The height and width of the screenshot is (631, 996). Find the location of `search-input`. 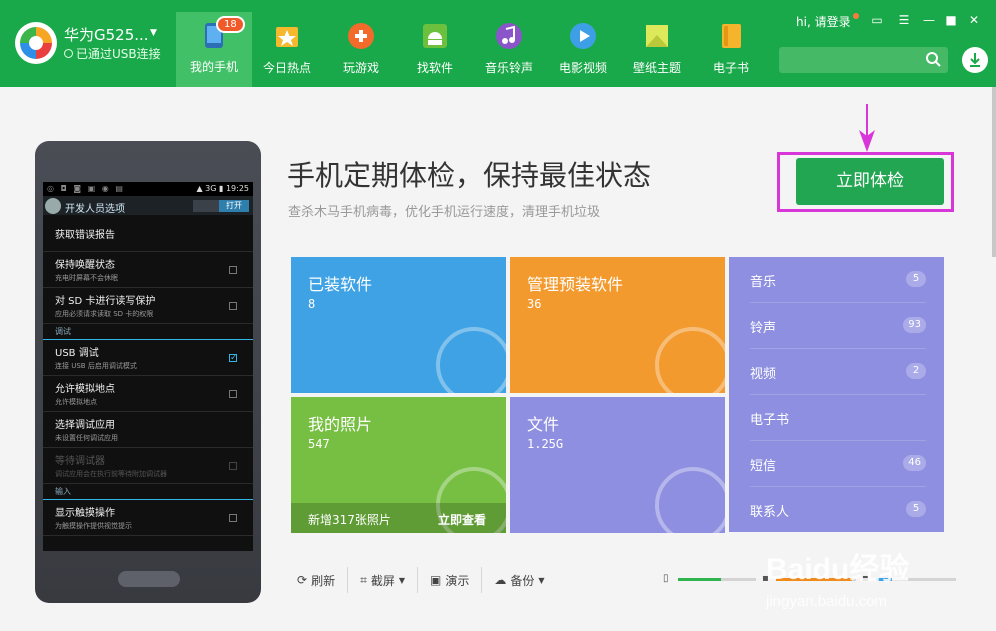

search-input is located at coordinates (863, 60).